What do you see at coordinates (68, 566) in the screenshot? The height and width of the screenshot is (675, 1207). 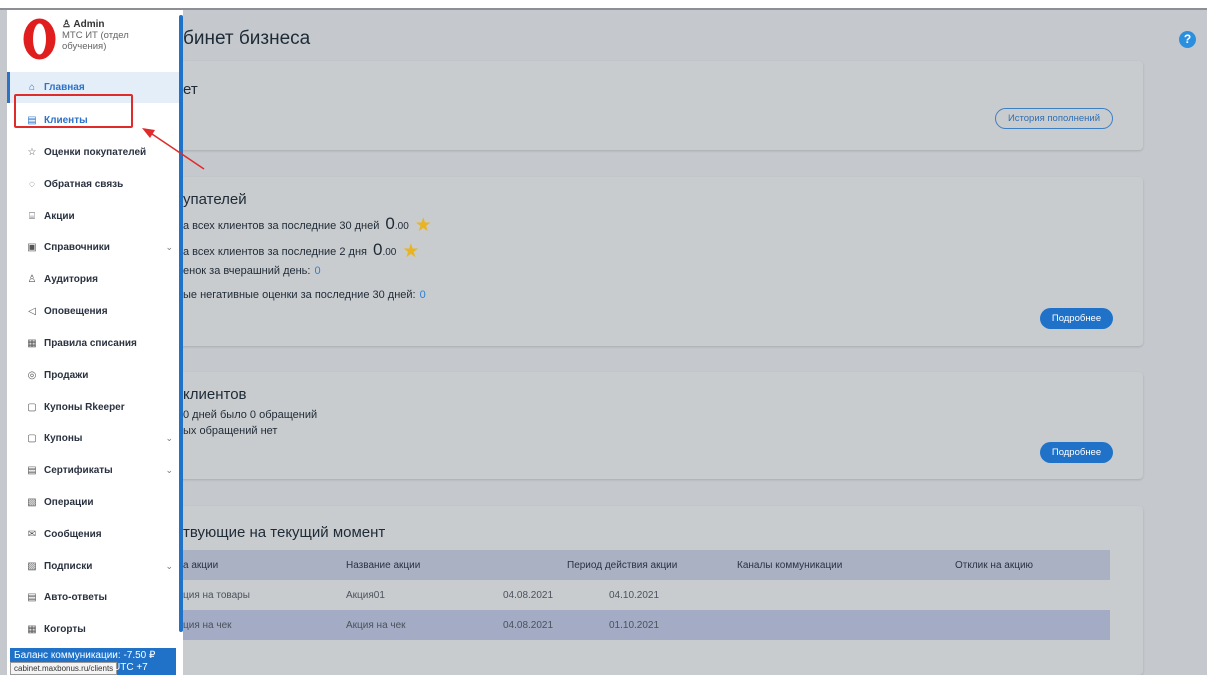 I see `sidebar-item-label: Подписки` at bounding box center [68, 566].